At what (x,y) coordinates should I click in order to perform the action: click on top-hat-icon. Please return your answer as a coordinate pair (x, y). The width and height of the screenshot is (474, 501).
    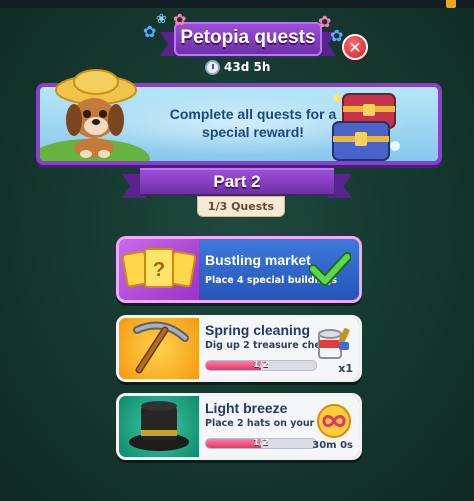
    Looking at the image, I should click on (159, 426).